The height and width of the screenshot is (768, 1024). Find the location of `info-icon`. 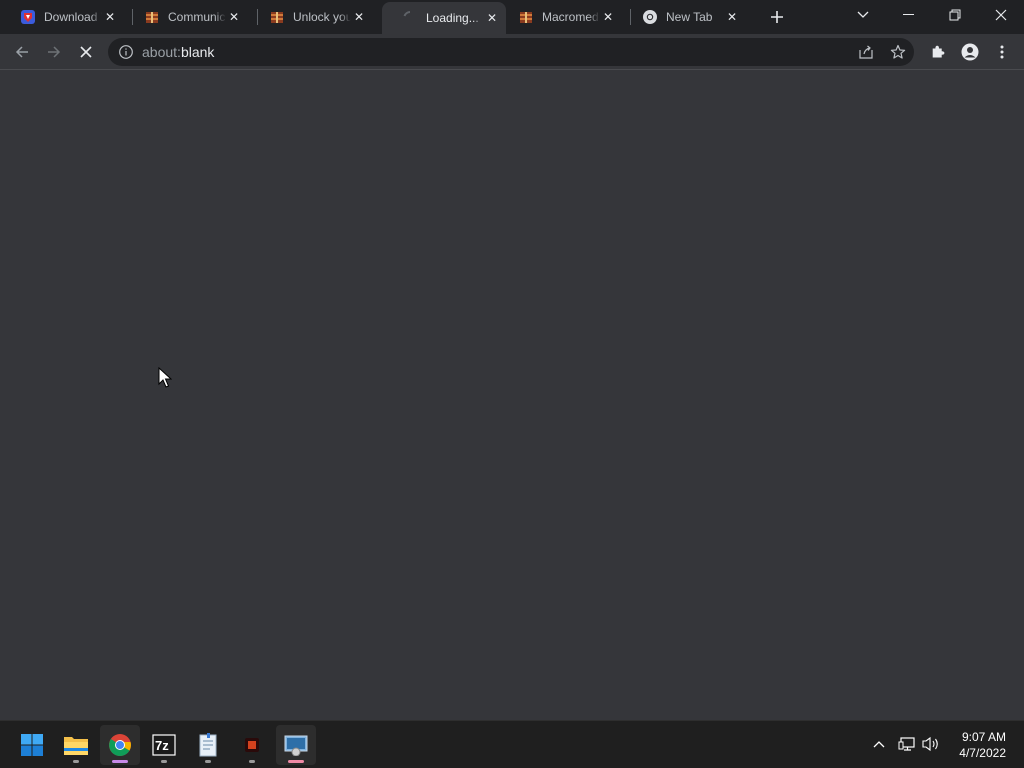

info-icon is located at coordinates (126, 52).